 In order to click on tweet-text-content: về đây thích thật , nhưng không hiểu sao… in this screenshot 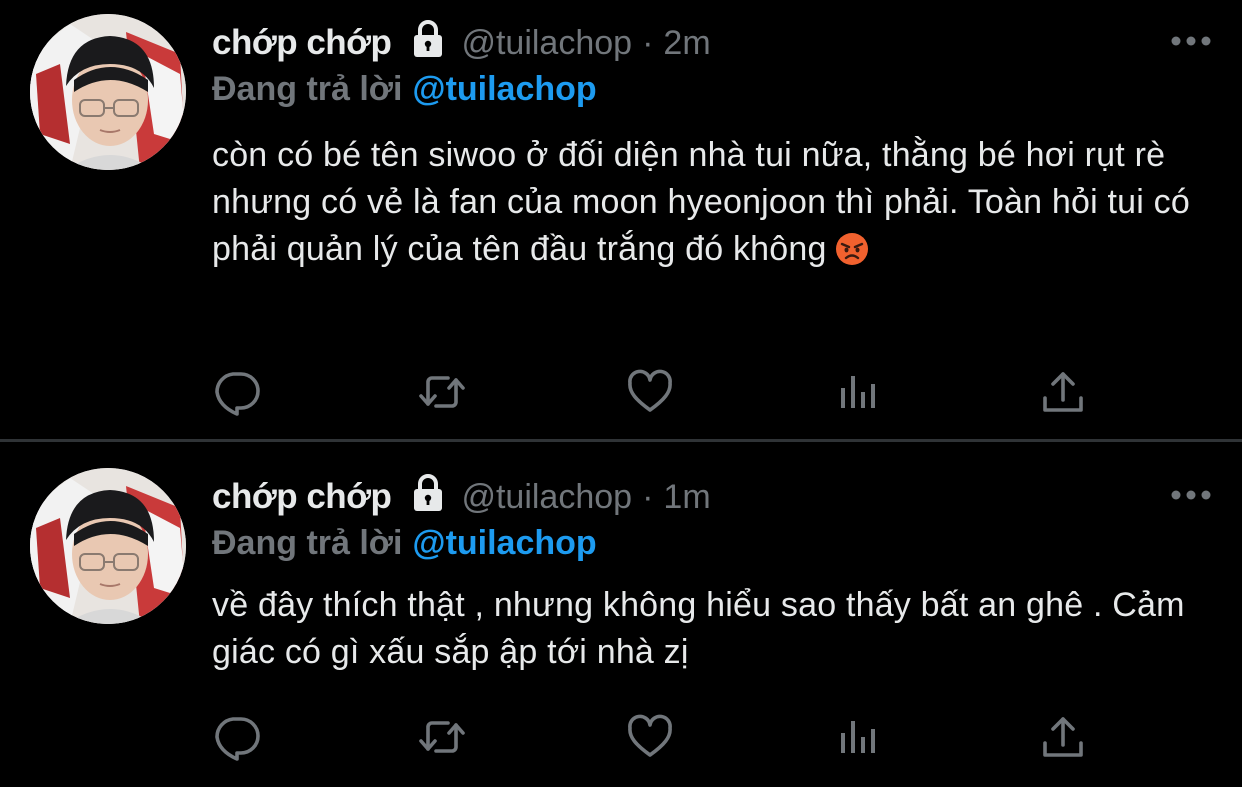, I will do `click(698, 628)`.